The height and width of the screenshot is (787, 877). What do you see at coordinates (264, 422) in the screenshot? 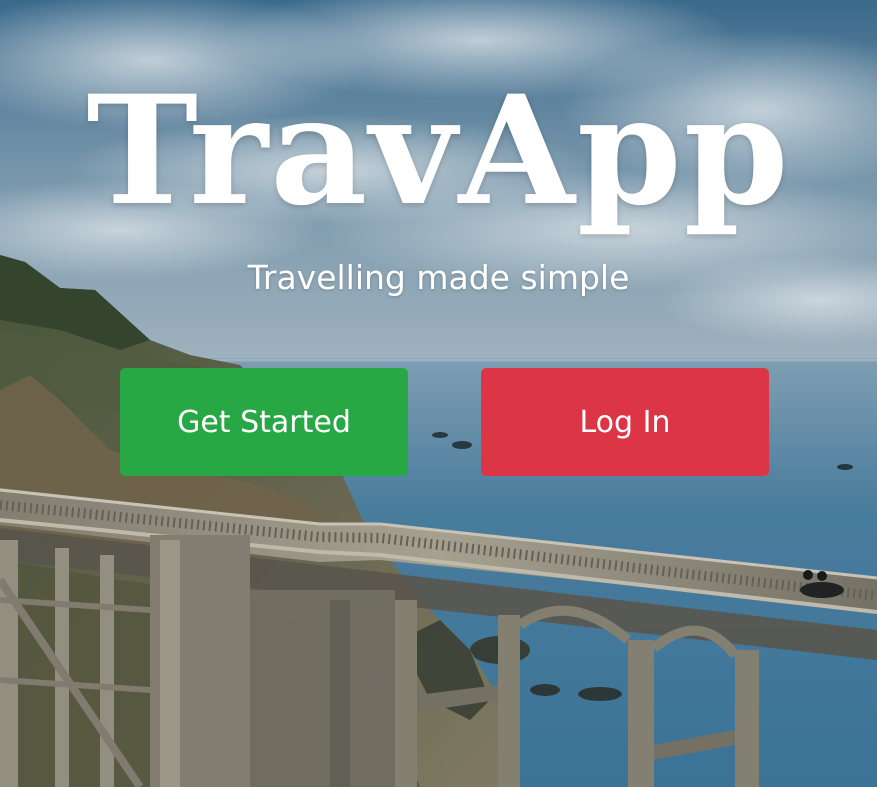
I see `get-started-button: Get Started` at bounding box center [264, 422].